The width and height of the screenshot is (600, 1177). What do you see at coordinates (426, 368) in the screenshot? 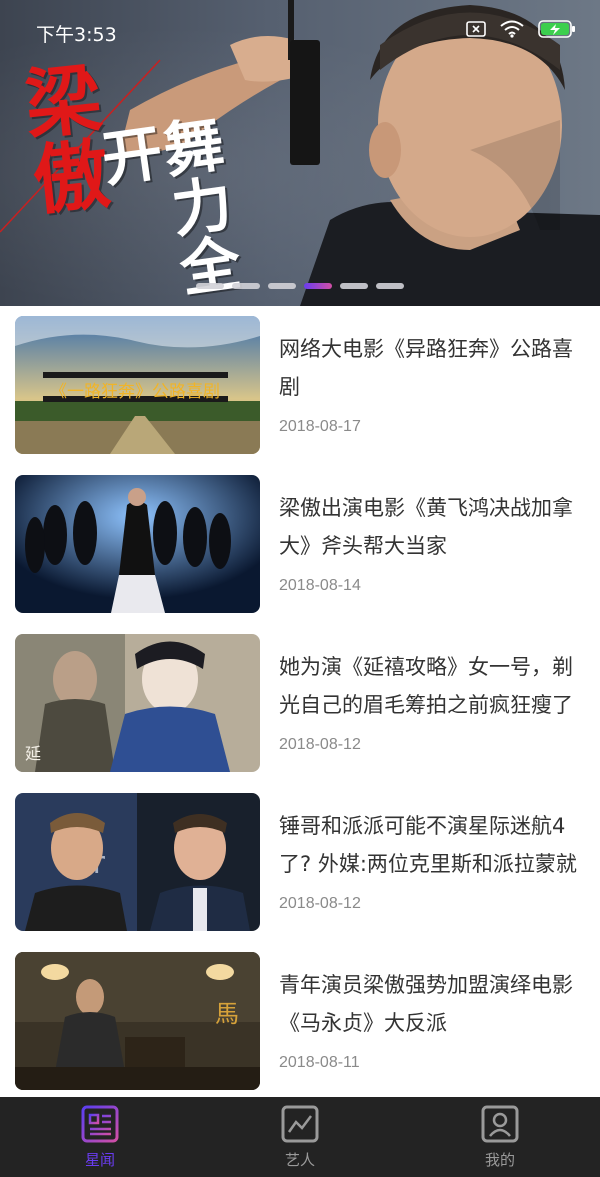
I see `news-title: 网络大电影《异路狂奔》公路喜剧` at bounding box center [426, 368].